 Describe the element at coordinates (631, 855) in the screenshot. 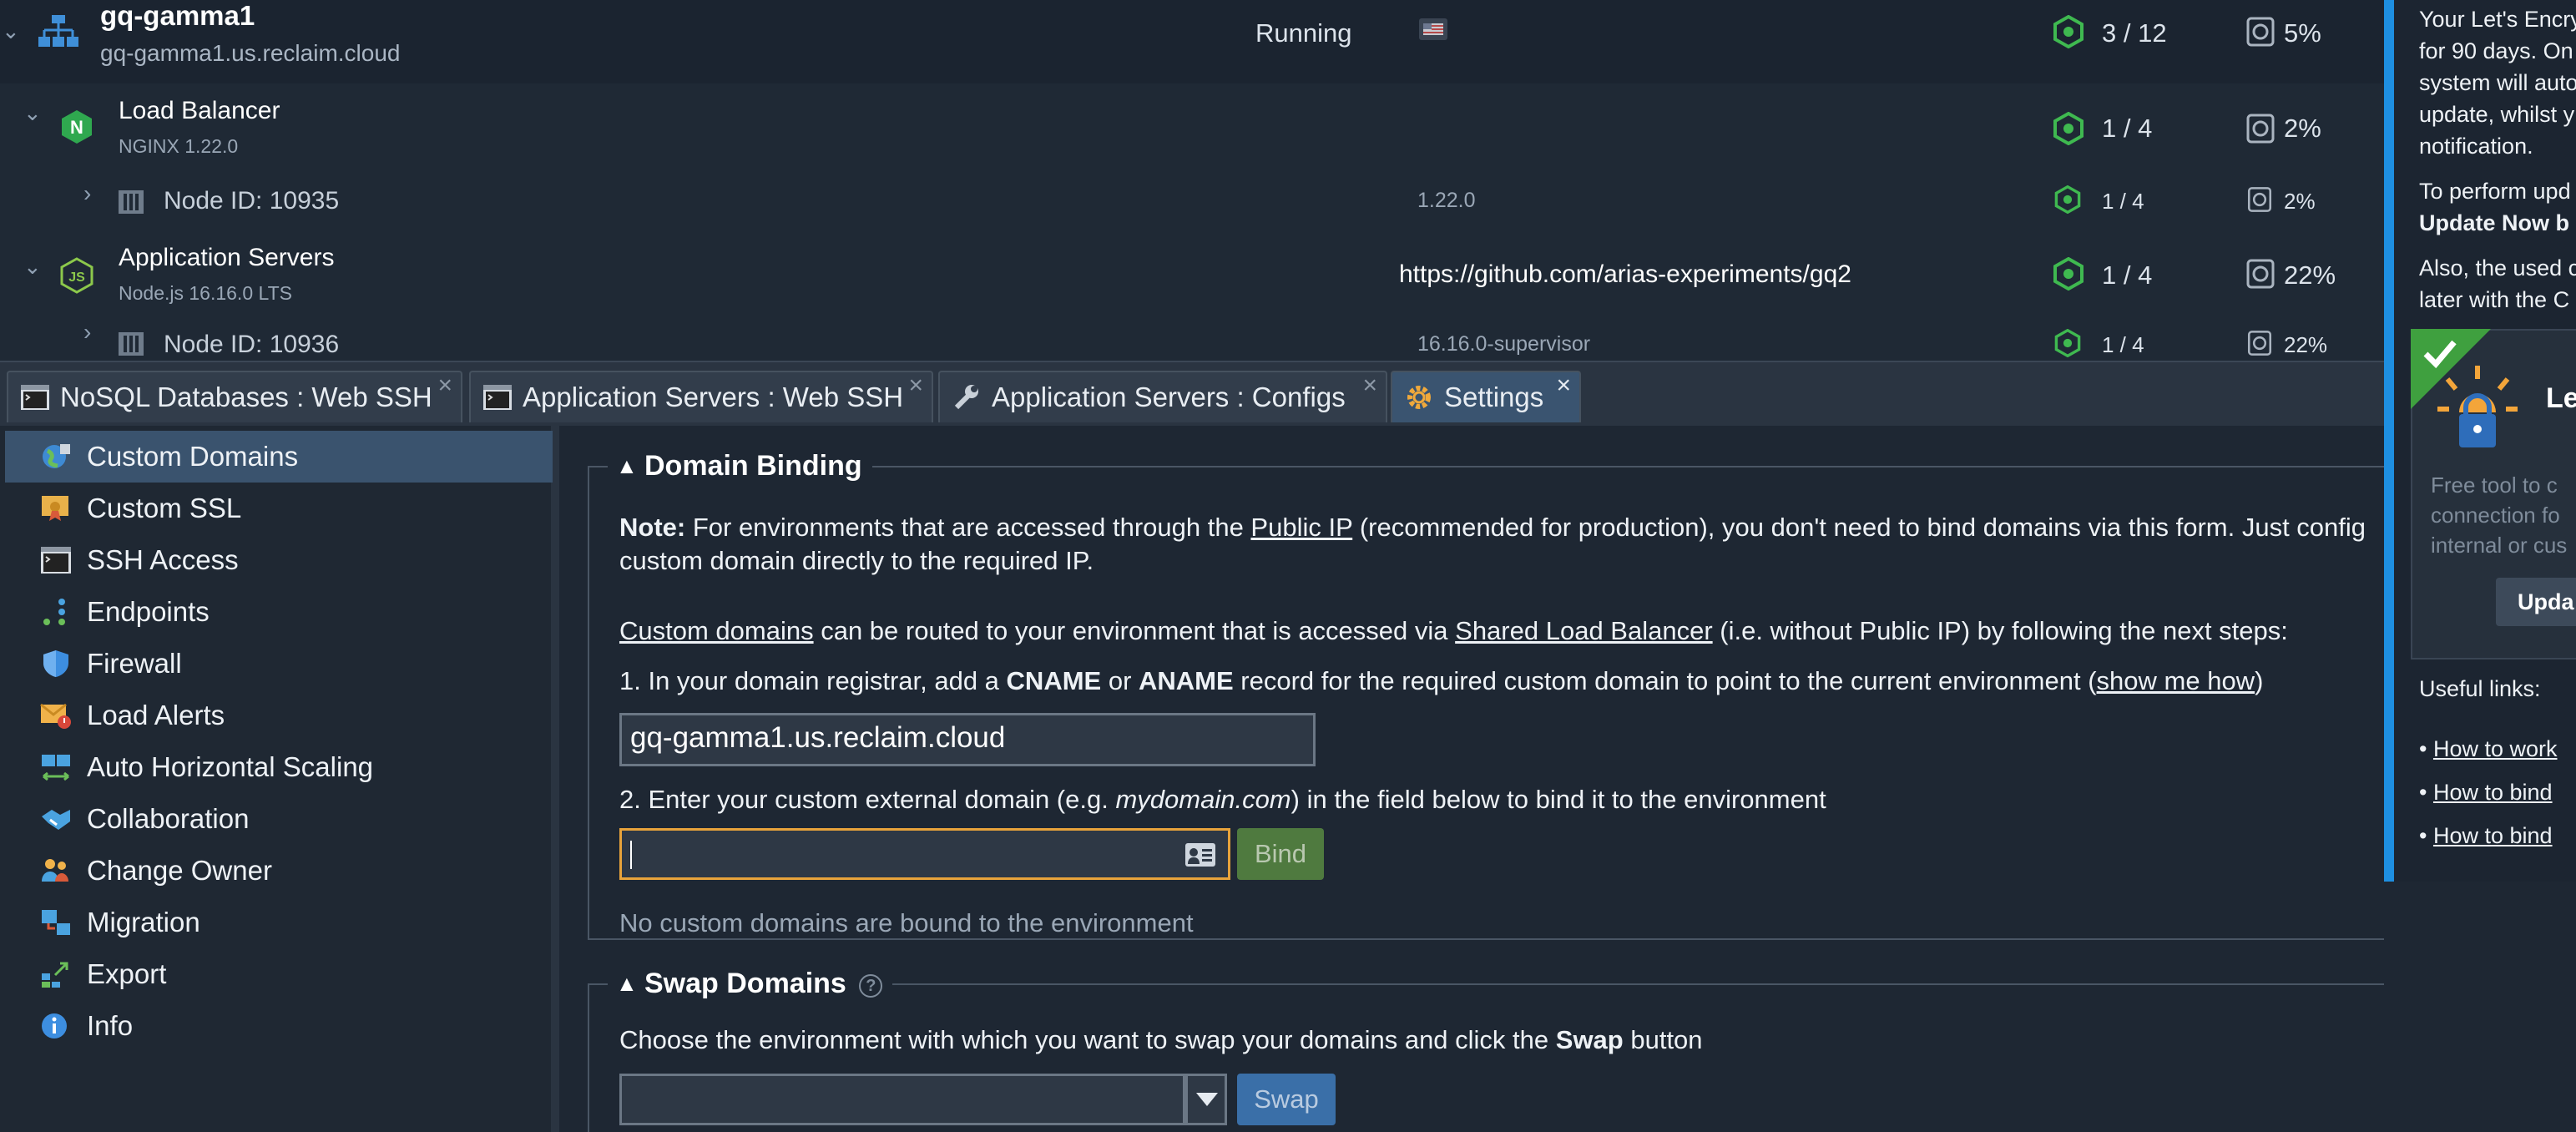

I see `text-cursor` at that location.